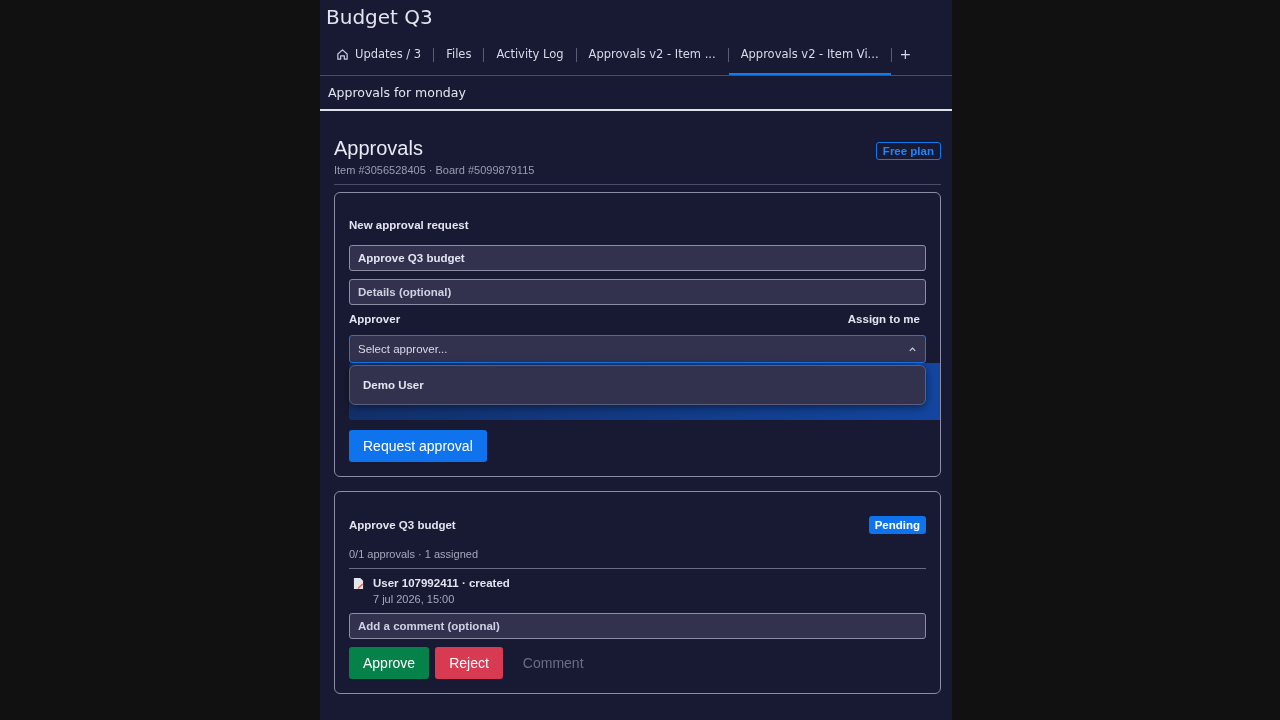  What do you see at coordinates (434, 170) in the screenshot?
I see `item-subtitle: Item #3056528405 · Board #5099879115` at bounding box center [434, 170].